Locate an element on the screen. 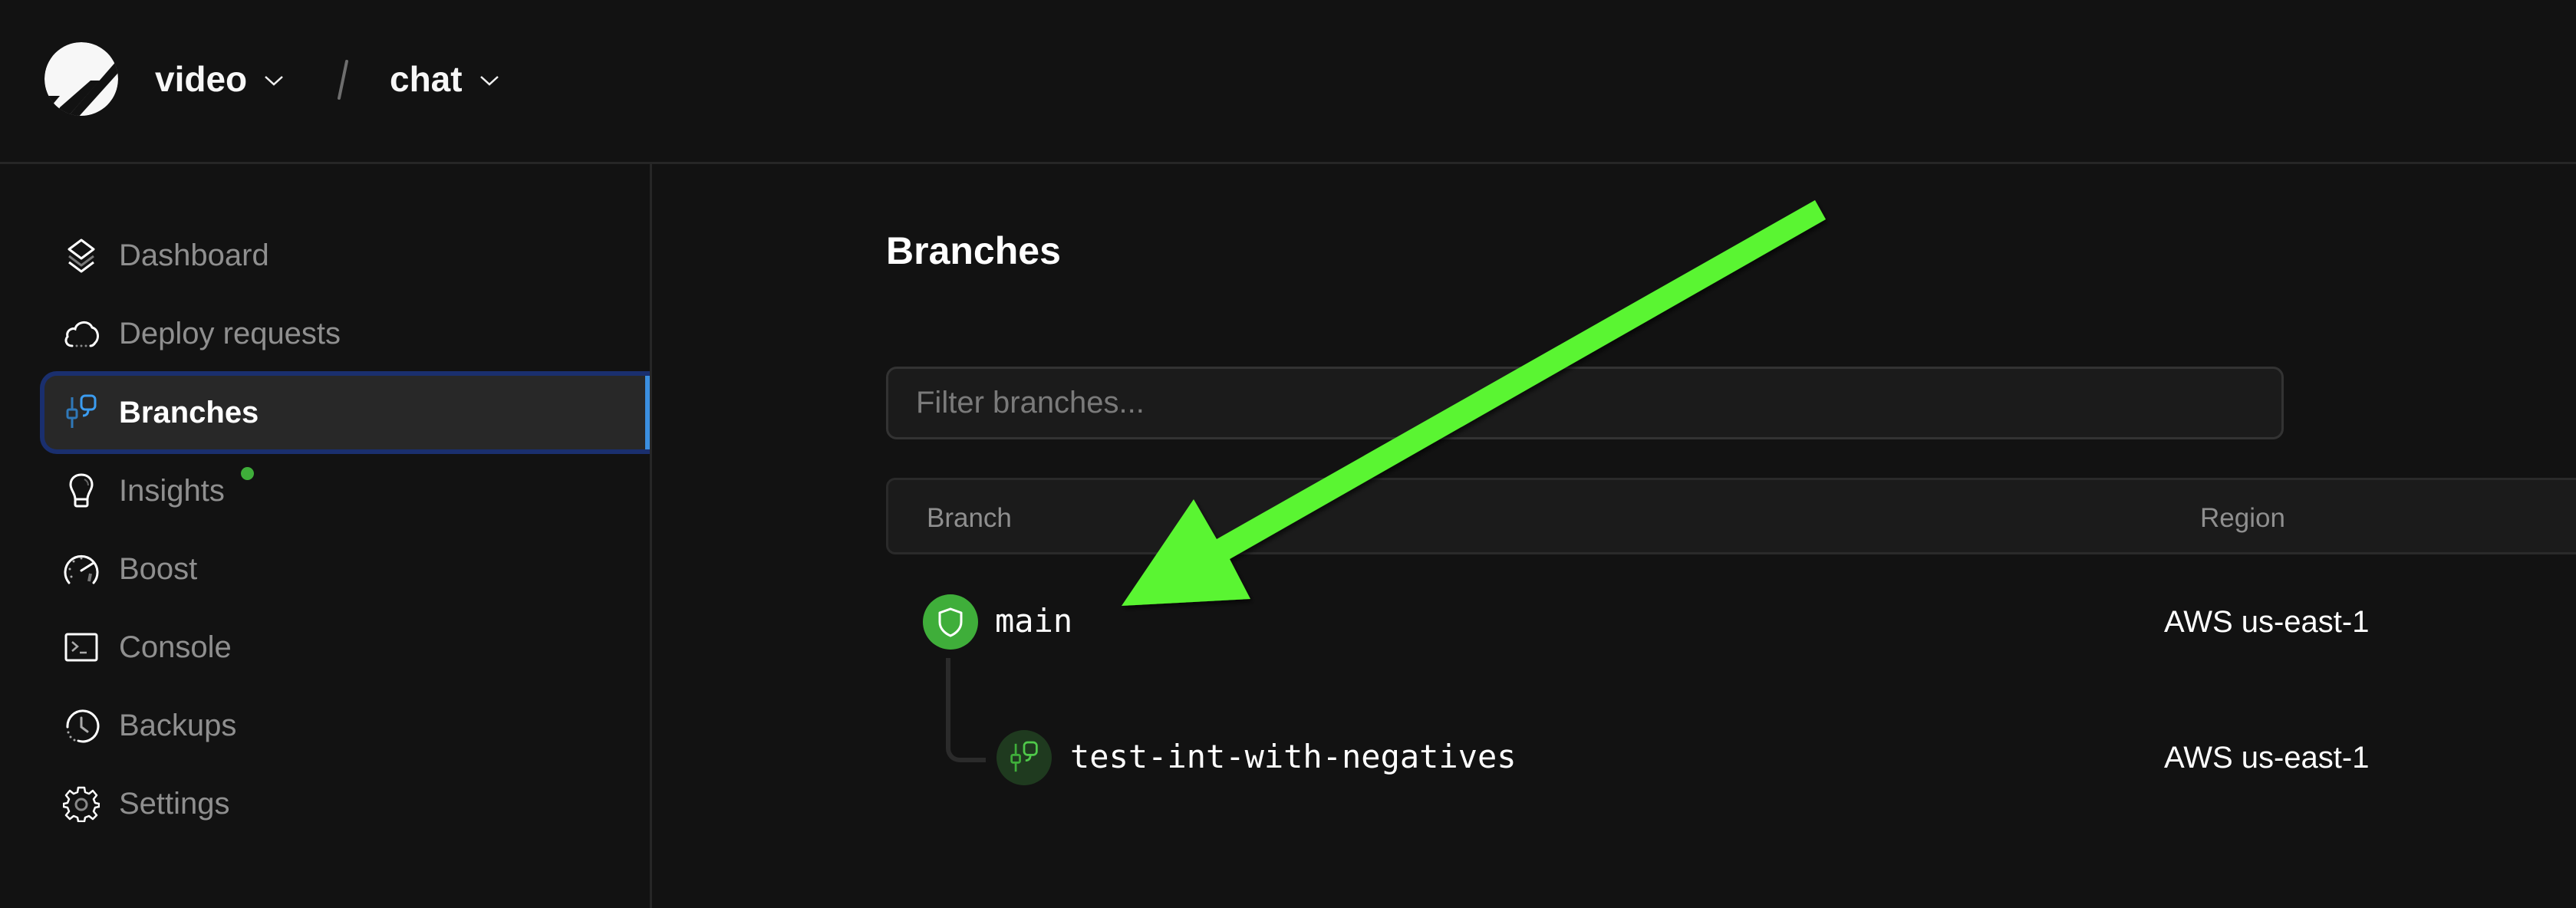 This screenshot has width=2576, height=908. org-name: video is located at coordinates (201, 79).